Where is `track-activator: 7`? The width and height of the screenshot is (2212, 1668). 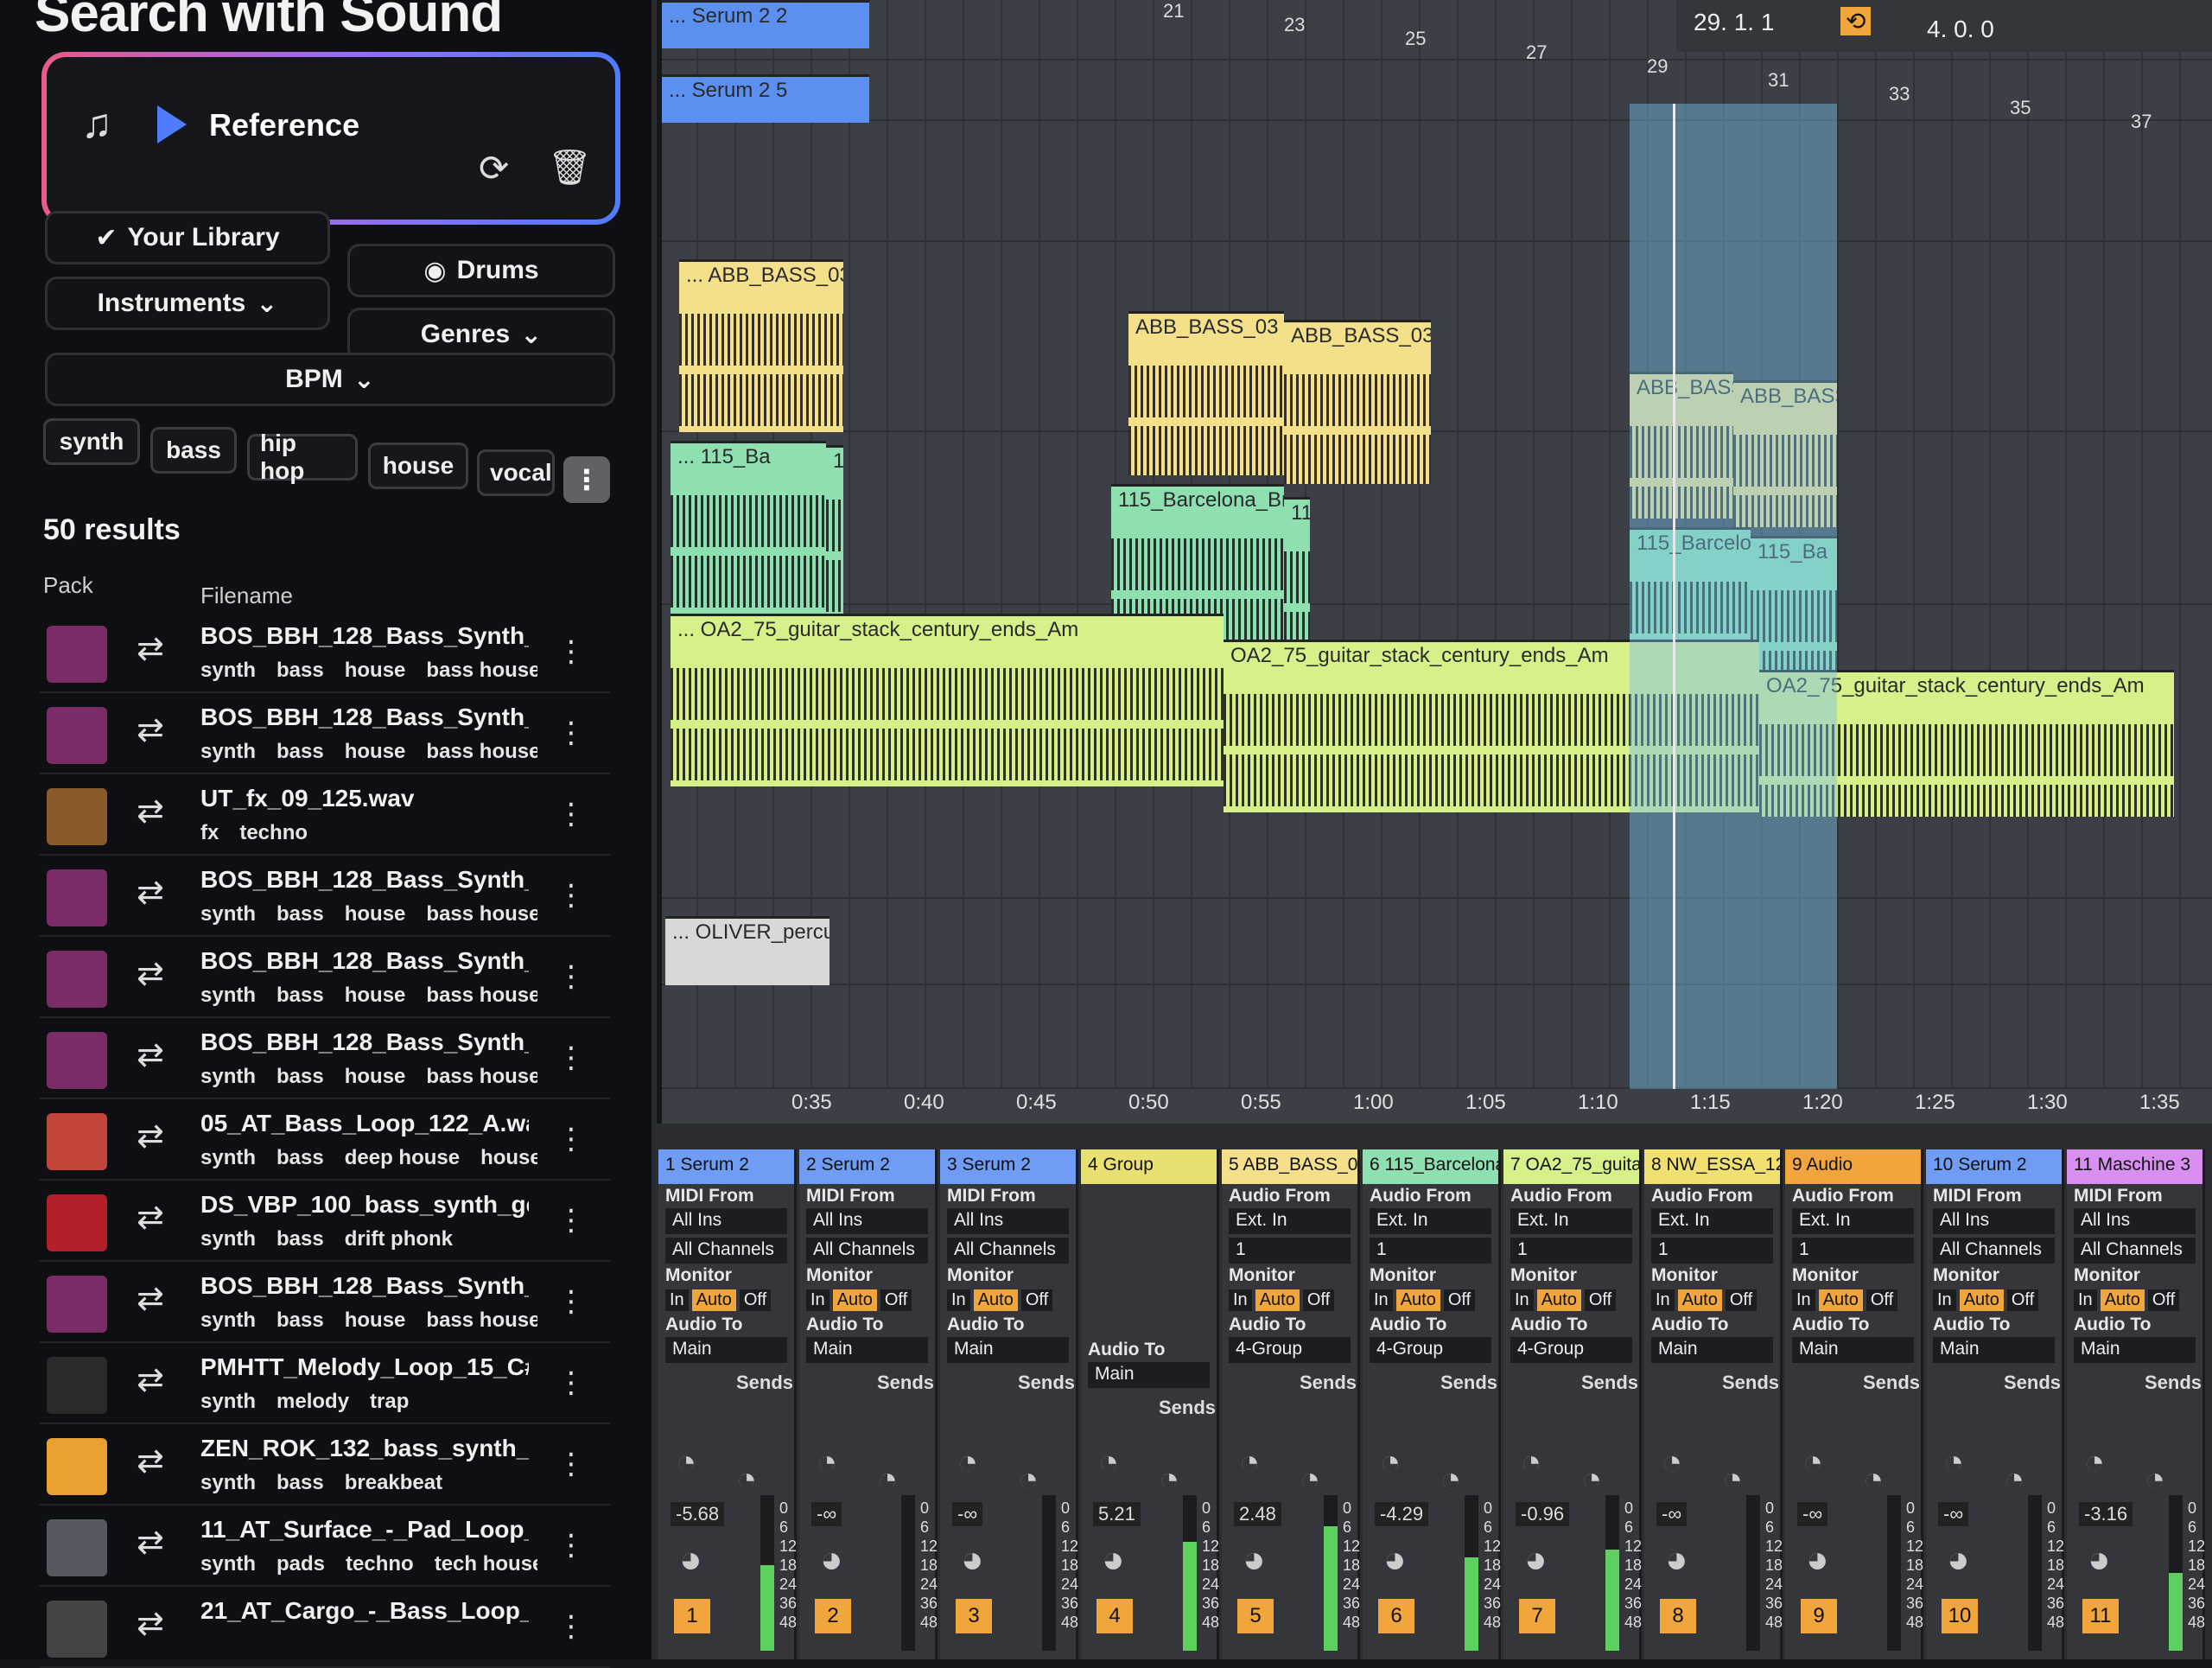
track-activator: 7 is located at coordinates (1537, 1616).